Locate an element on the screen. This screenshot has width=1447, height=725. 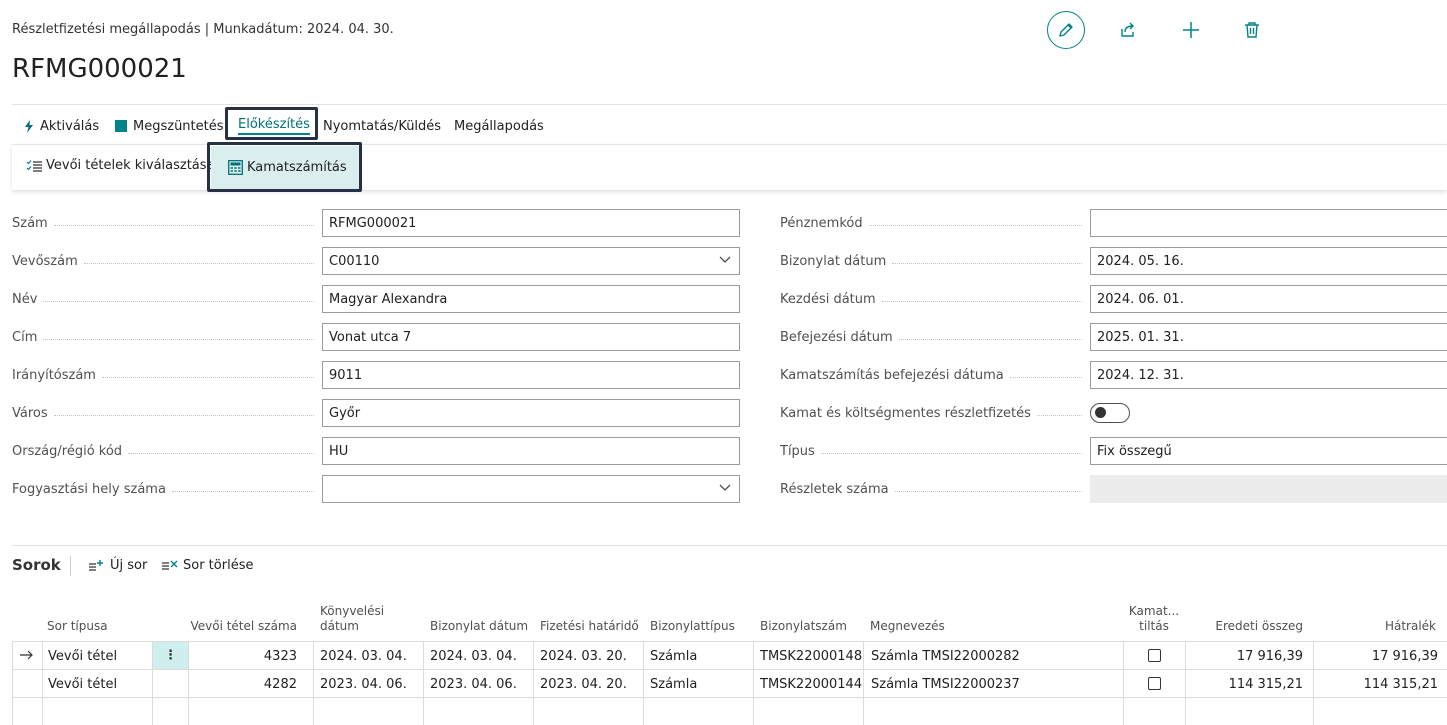
fogyasztasi-hely-field is located at coordinates (531, 489).